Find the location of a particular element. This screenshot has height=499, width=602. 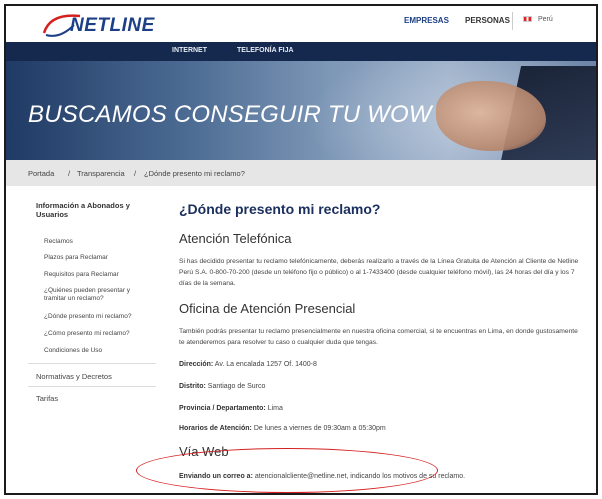

netline-logo: NETLINE is located at coordinates (115, 25).